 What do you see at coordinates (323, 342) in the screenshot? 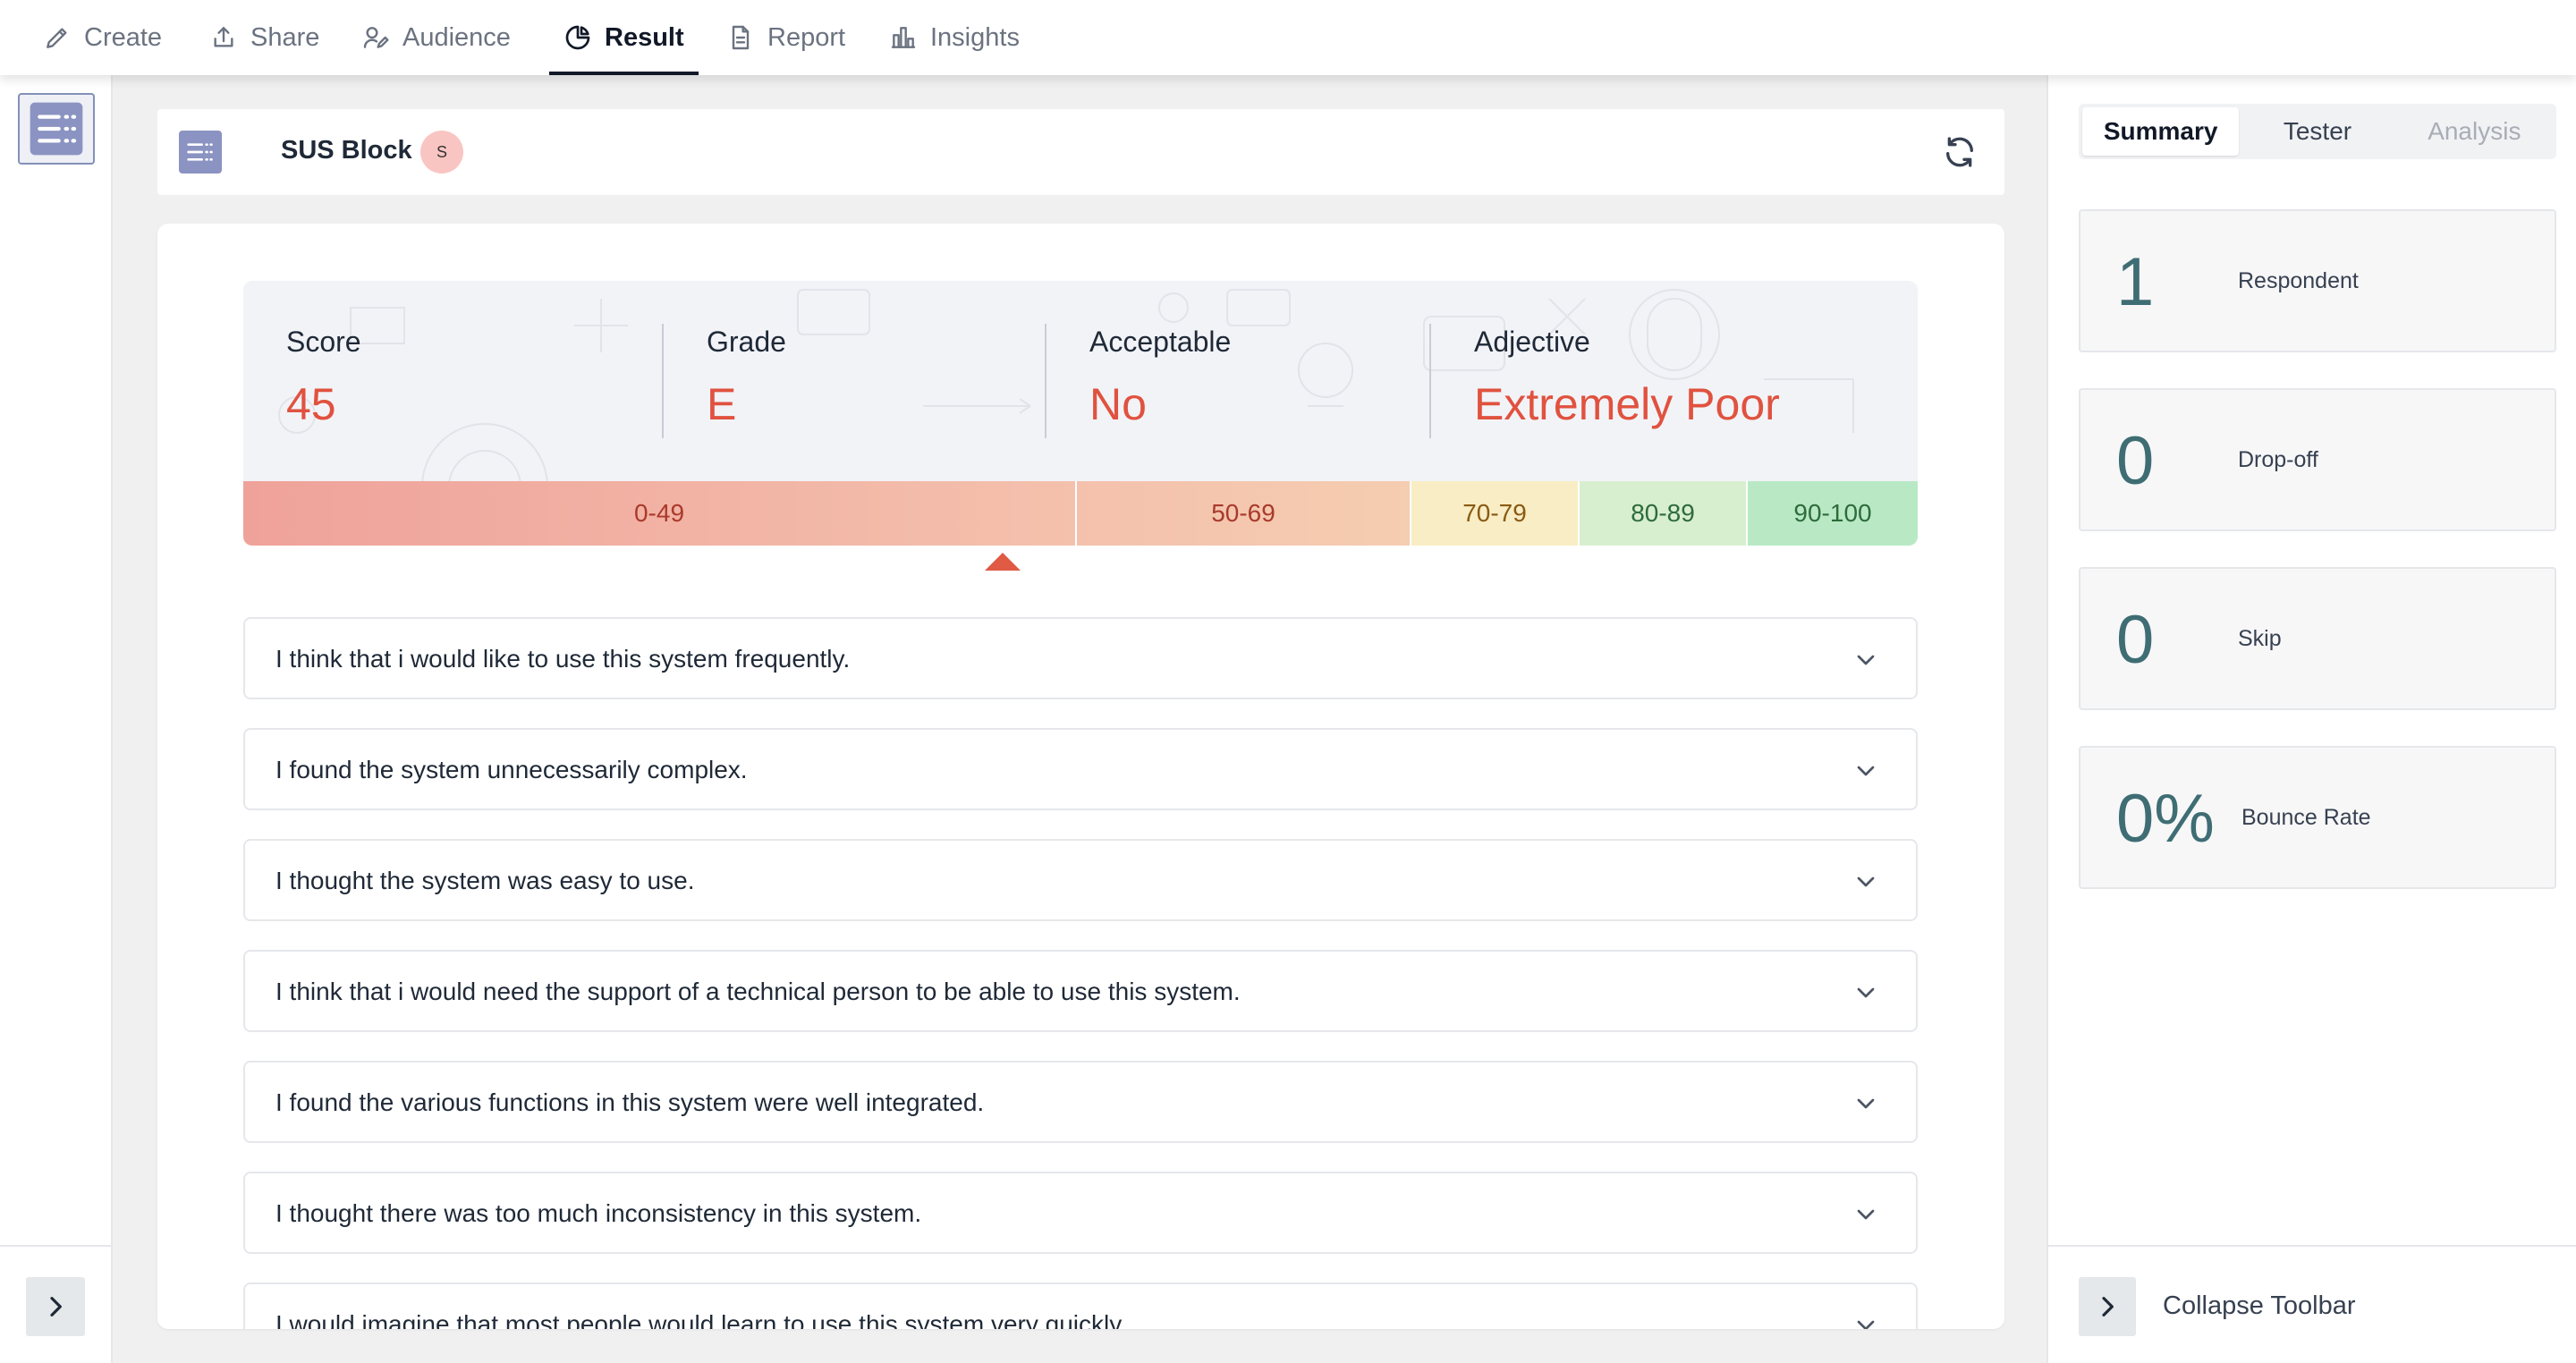
I see `metric-score-label: Score` at bounding box center [323, 342].